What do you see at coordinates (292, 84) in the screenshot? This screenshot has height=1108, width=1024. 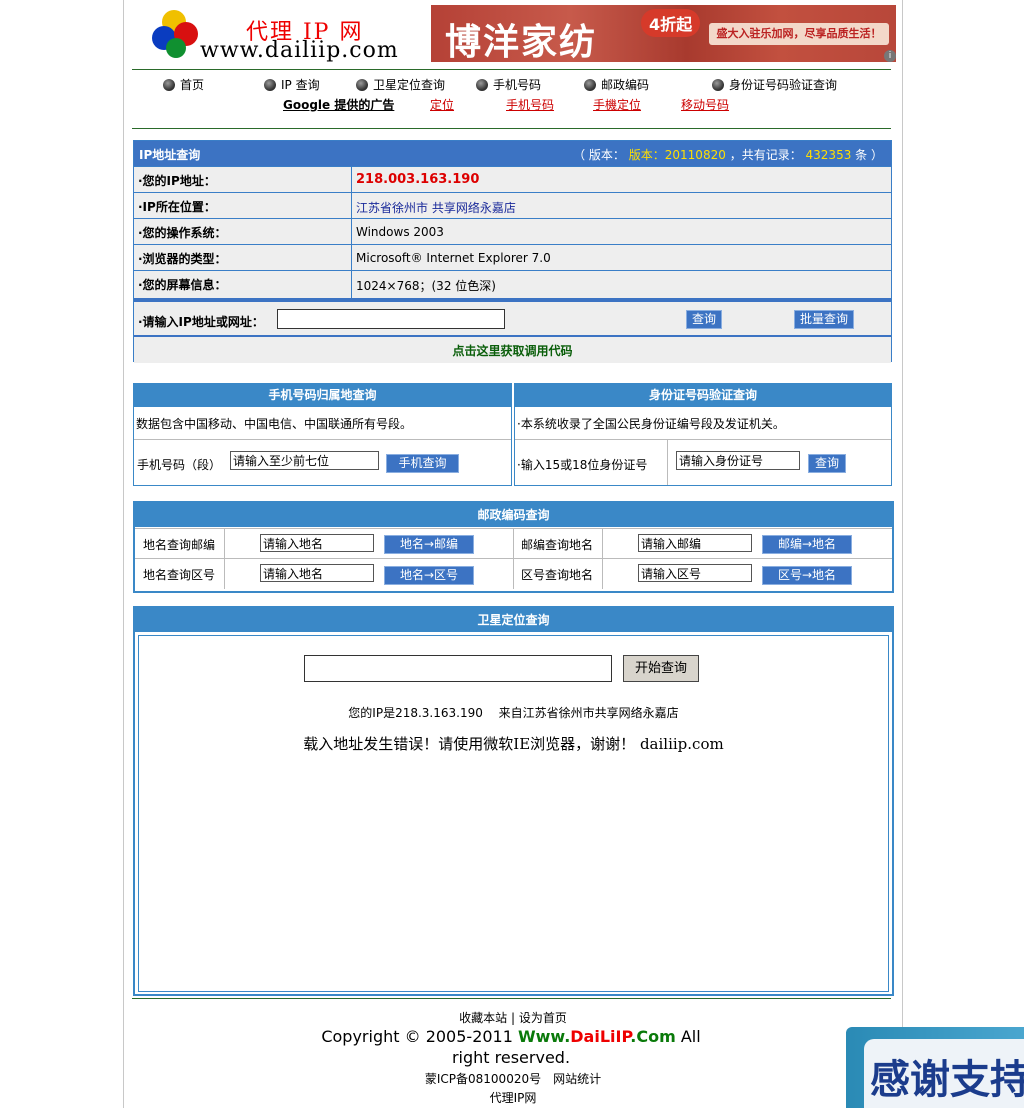 I see `nav-item-ip-query: IP 查询` at bounding box center [292, 84].